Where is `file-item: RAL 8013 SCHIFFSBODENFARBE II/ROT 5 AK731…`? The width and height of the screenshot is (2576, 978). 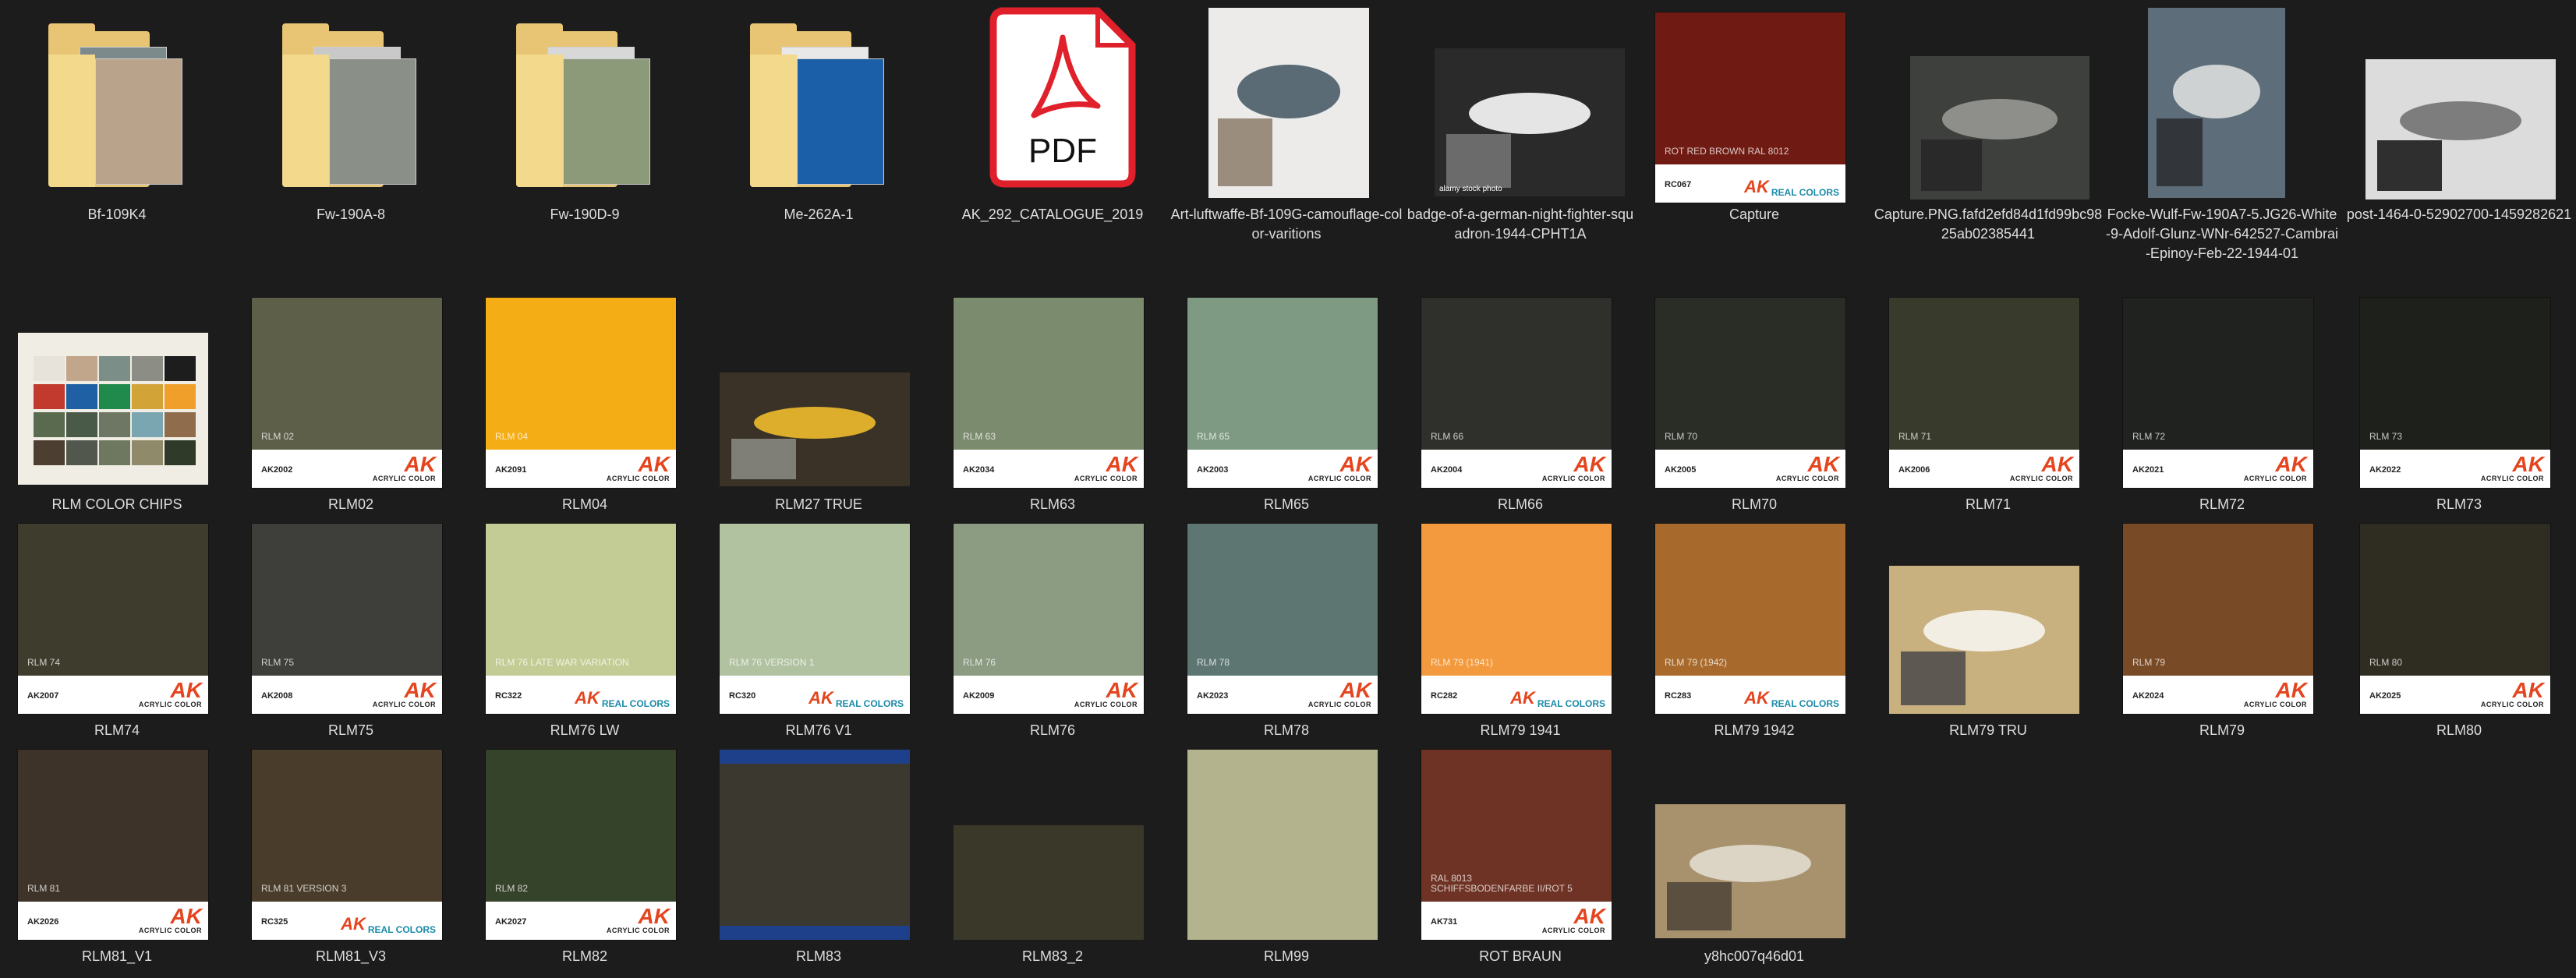
file-item: RAL 8013 SCHIFFSBODENFARBE II/ROT 5 AK731… is located at coordinates (1520, 855).